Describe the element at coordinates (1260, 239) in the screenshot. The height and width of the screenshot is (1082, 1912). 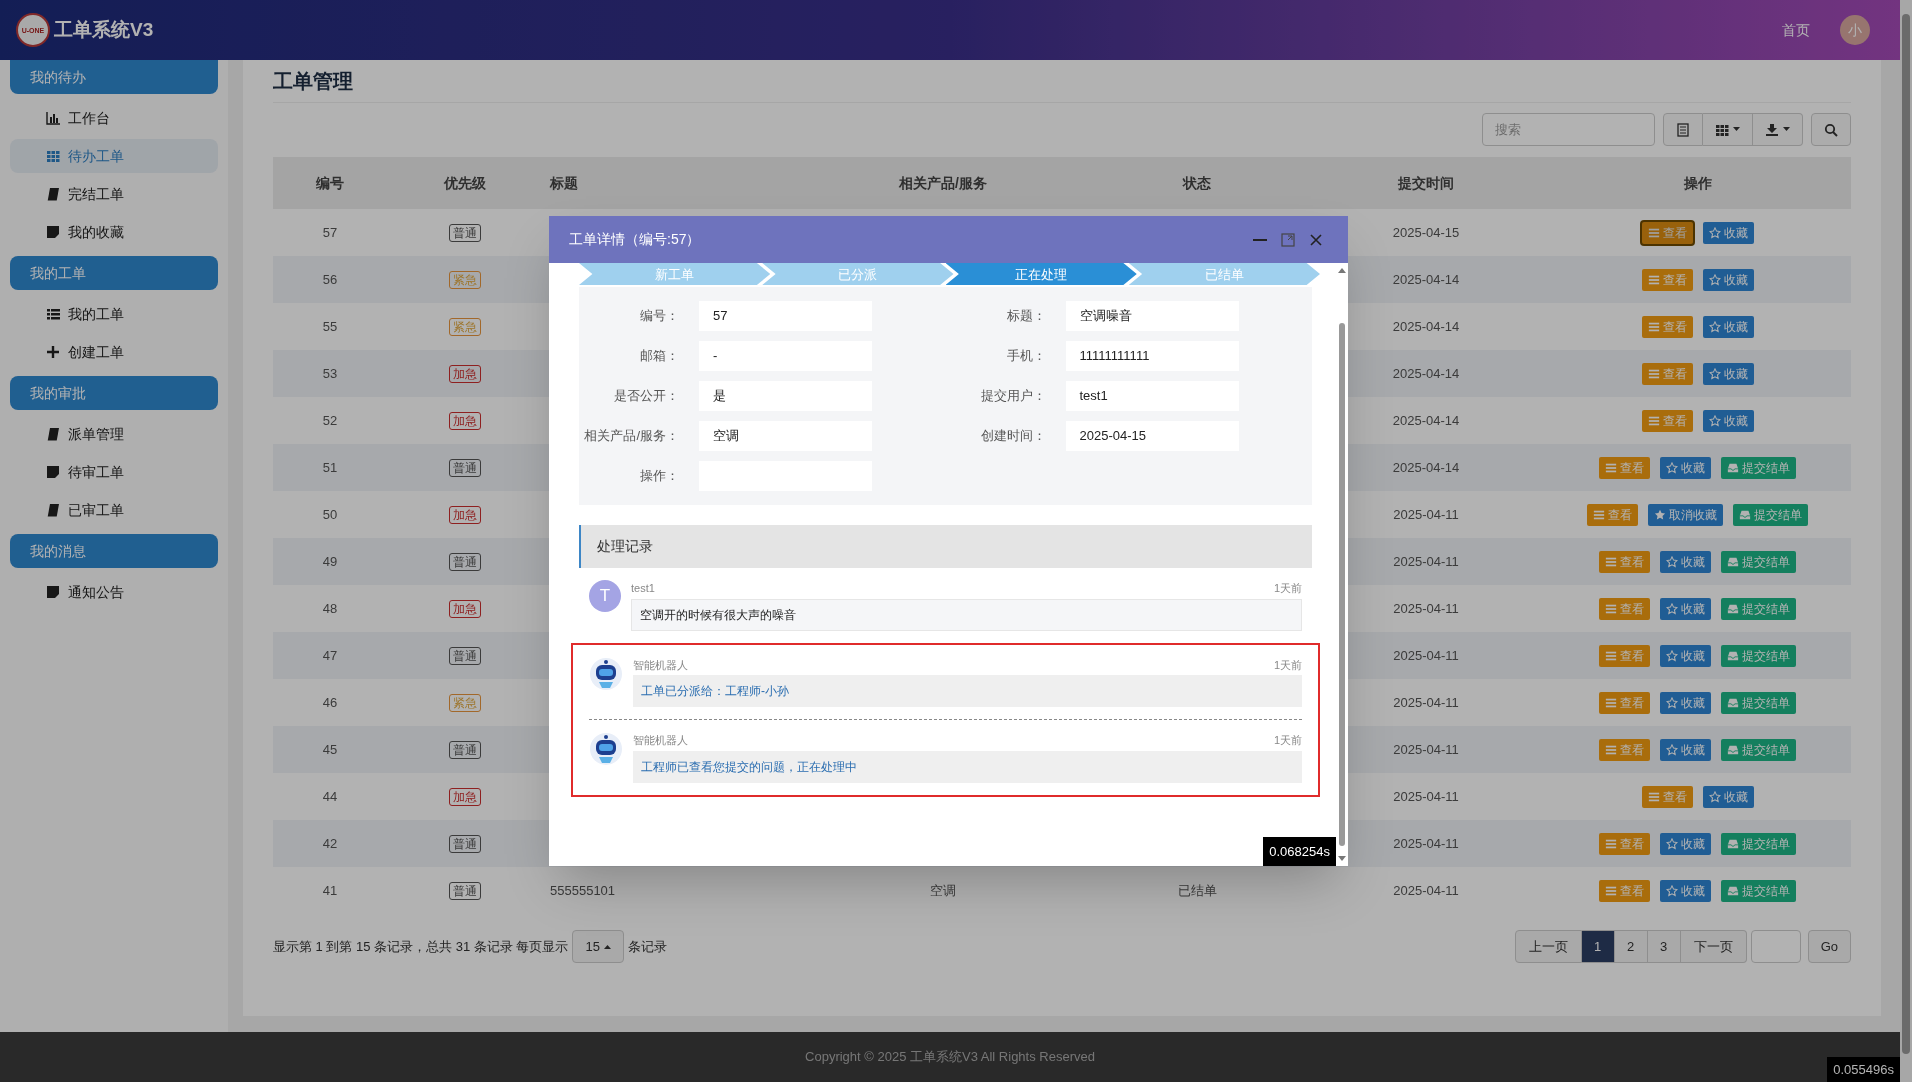
I see `minimize-icon` at that location.